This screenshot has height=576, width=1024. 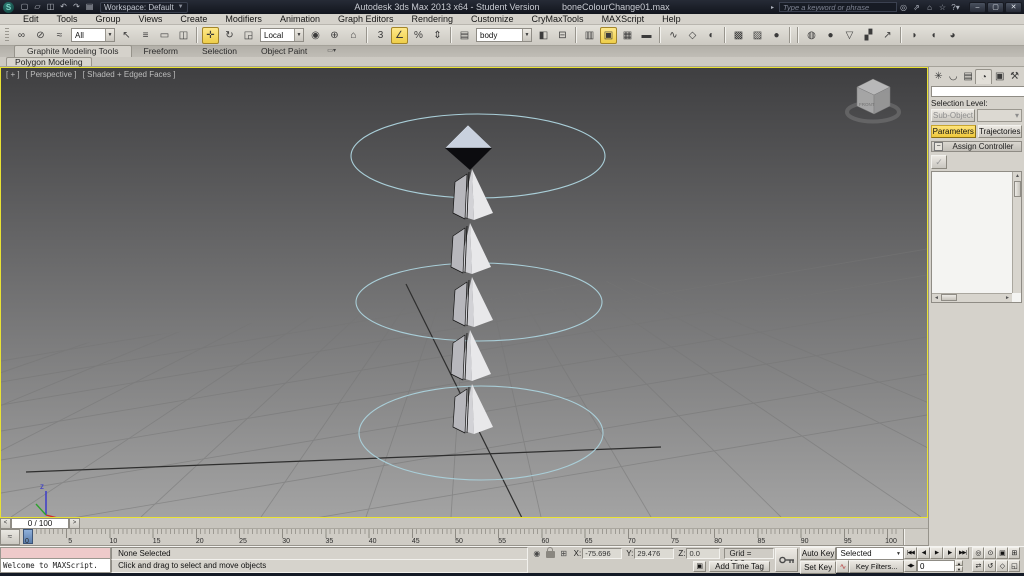 I want to click on edit-named-selection-sets-icon: ▤, so click(x=464, y=35).